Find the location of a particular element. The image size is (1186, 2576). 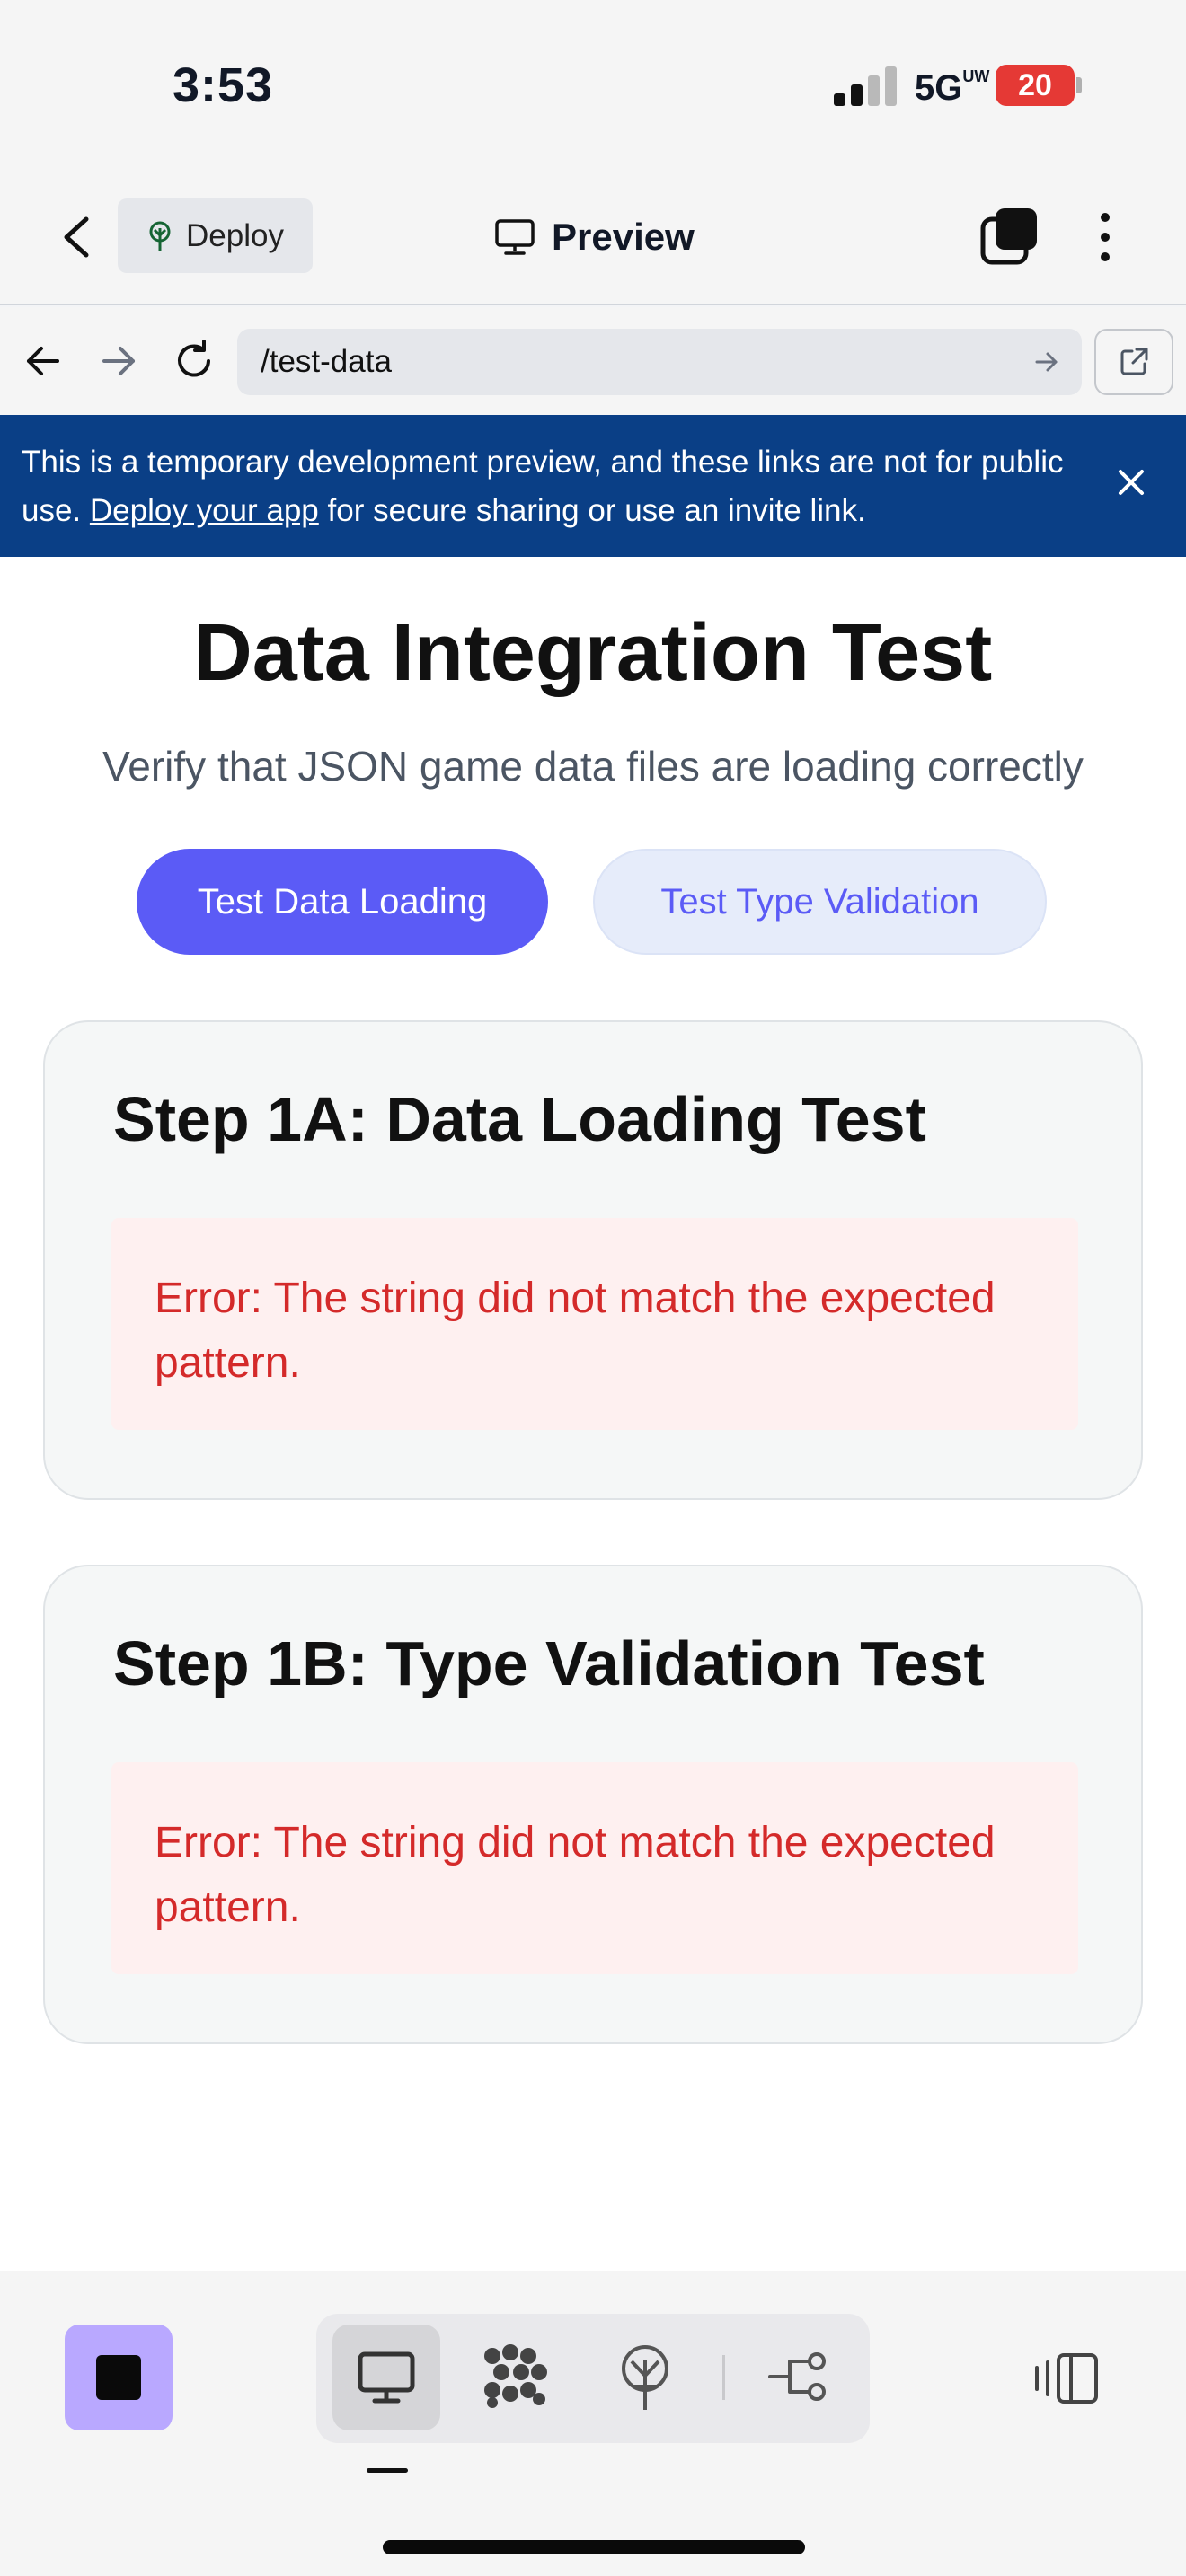

battery-tip is located at coordinates (1079, 85).